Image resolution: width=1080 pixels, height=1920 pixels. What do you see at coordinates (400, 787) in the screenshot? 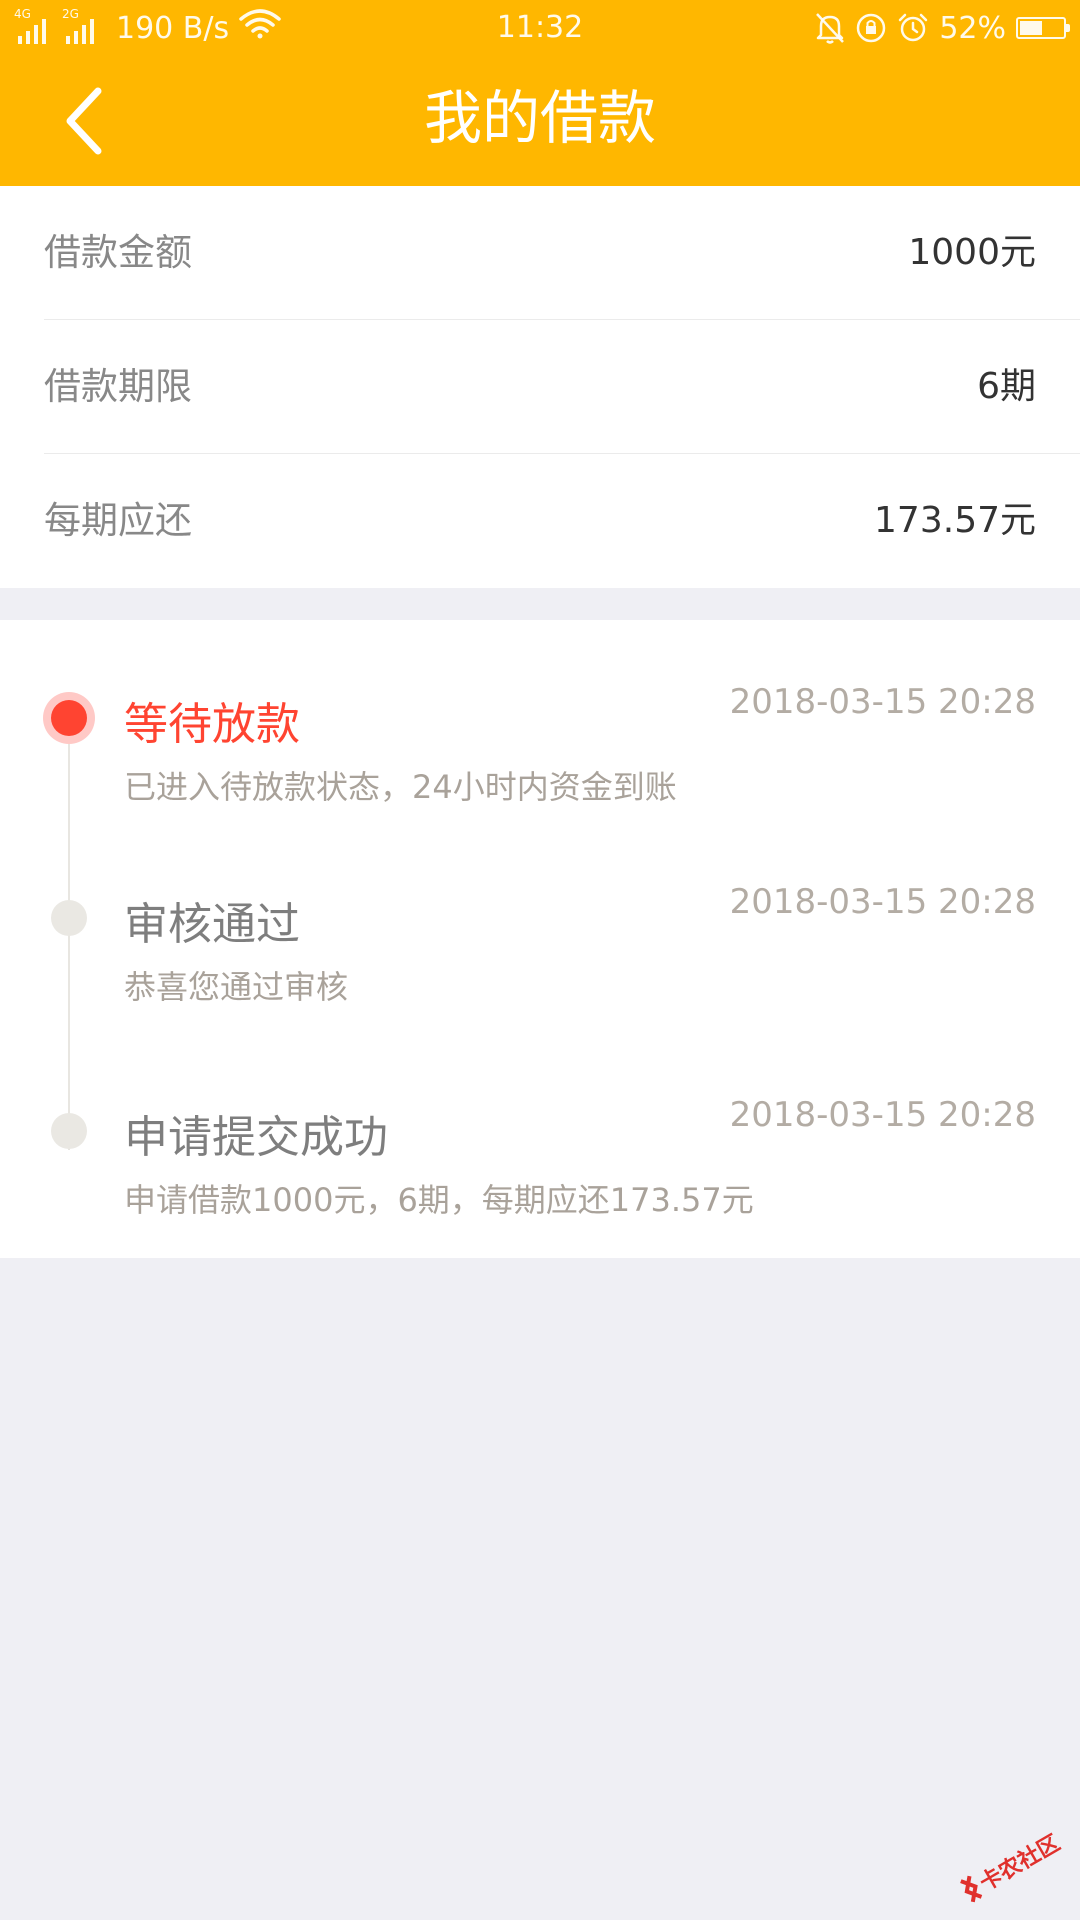
I see `step-desc: 已进入待放款状态，24小时内资金到账` at bounding box center [400, 787].